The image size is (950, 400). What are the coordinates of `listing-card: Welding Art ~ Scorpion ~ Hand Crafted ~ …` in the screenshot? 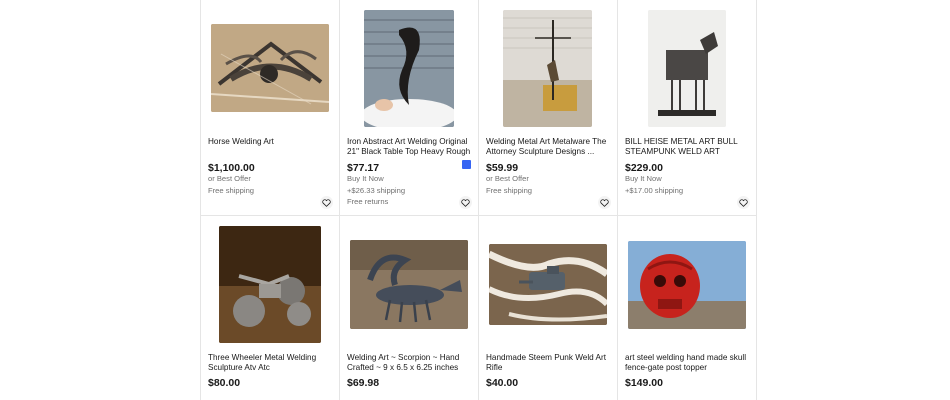 It's located at (409, 308).